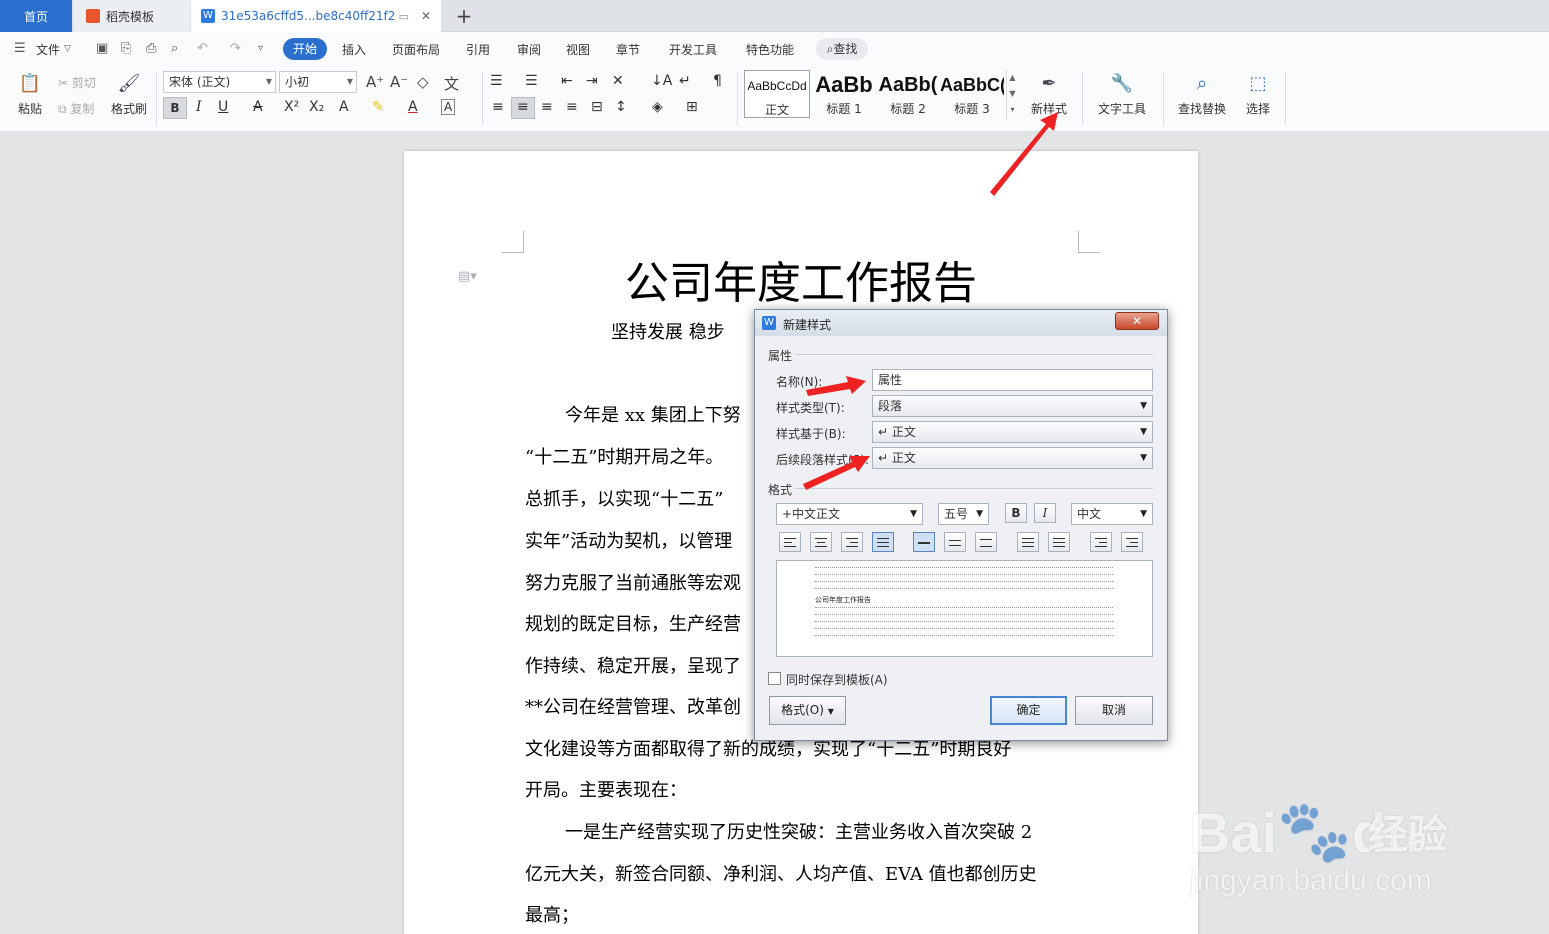  Describe the element at coordinates (1024, 154) in the screenshot. I see `arrow-to-new-style` at that location.